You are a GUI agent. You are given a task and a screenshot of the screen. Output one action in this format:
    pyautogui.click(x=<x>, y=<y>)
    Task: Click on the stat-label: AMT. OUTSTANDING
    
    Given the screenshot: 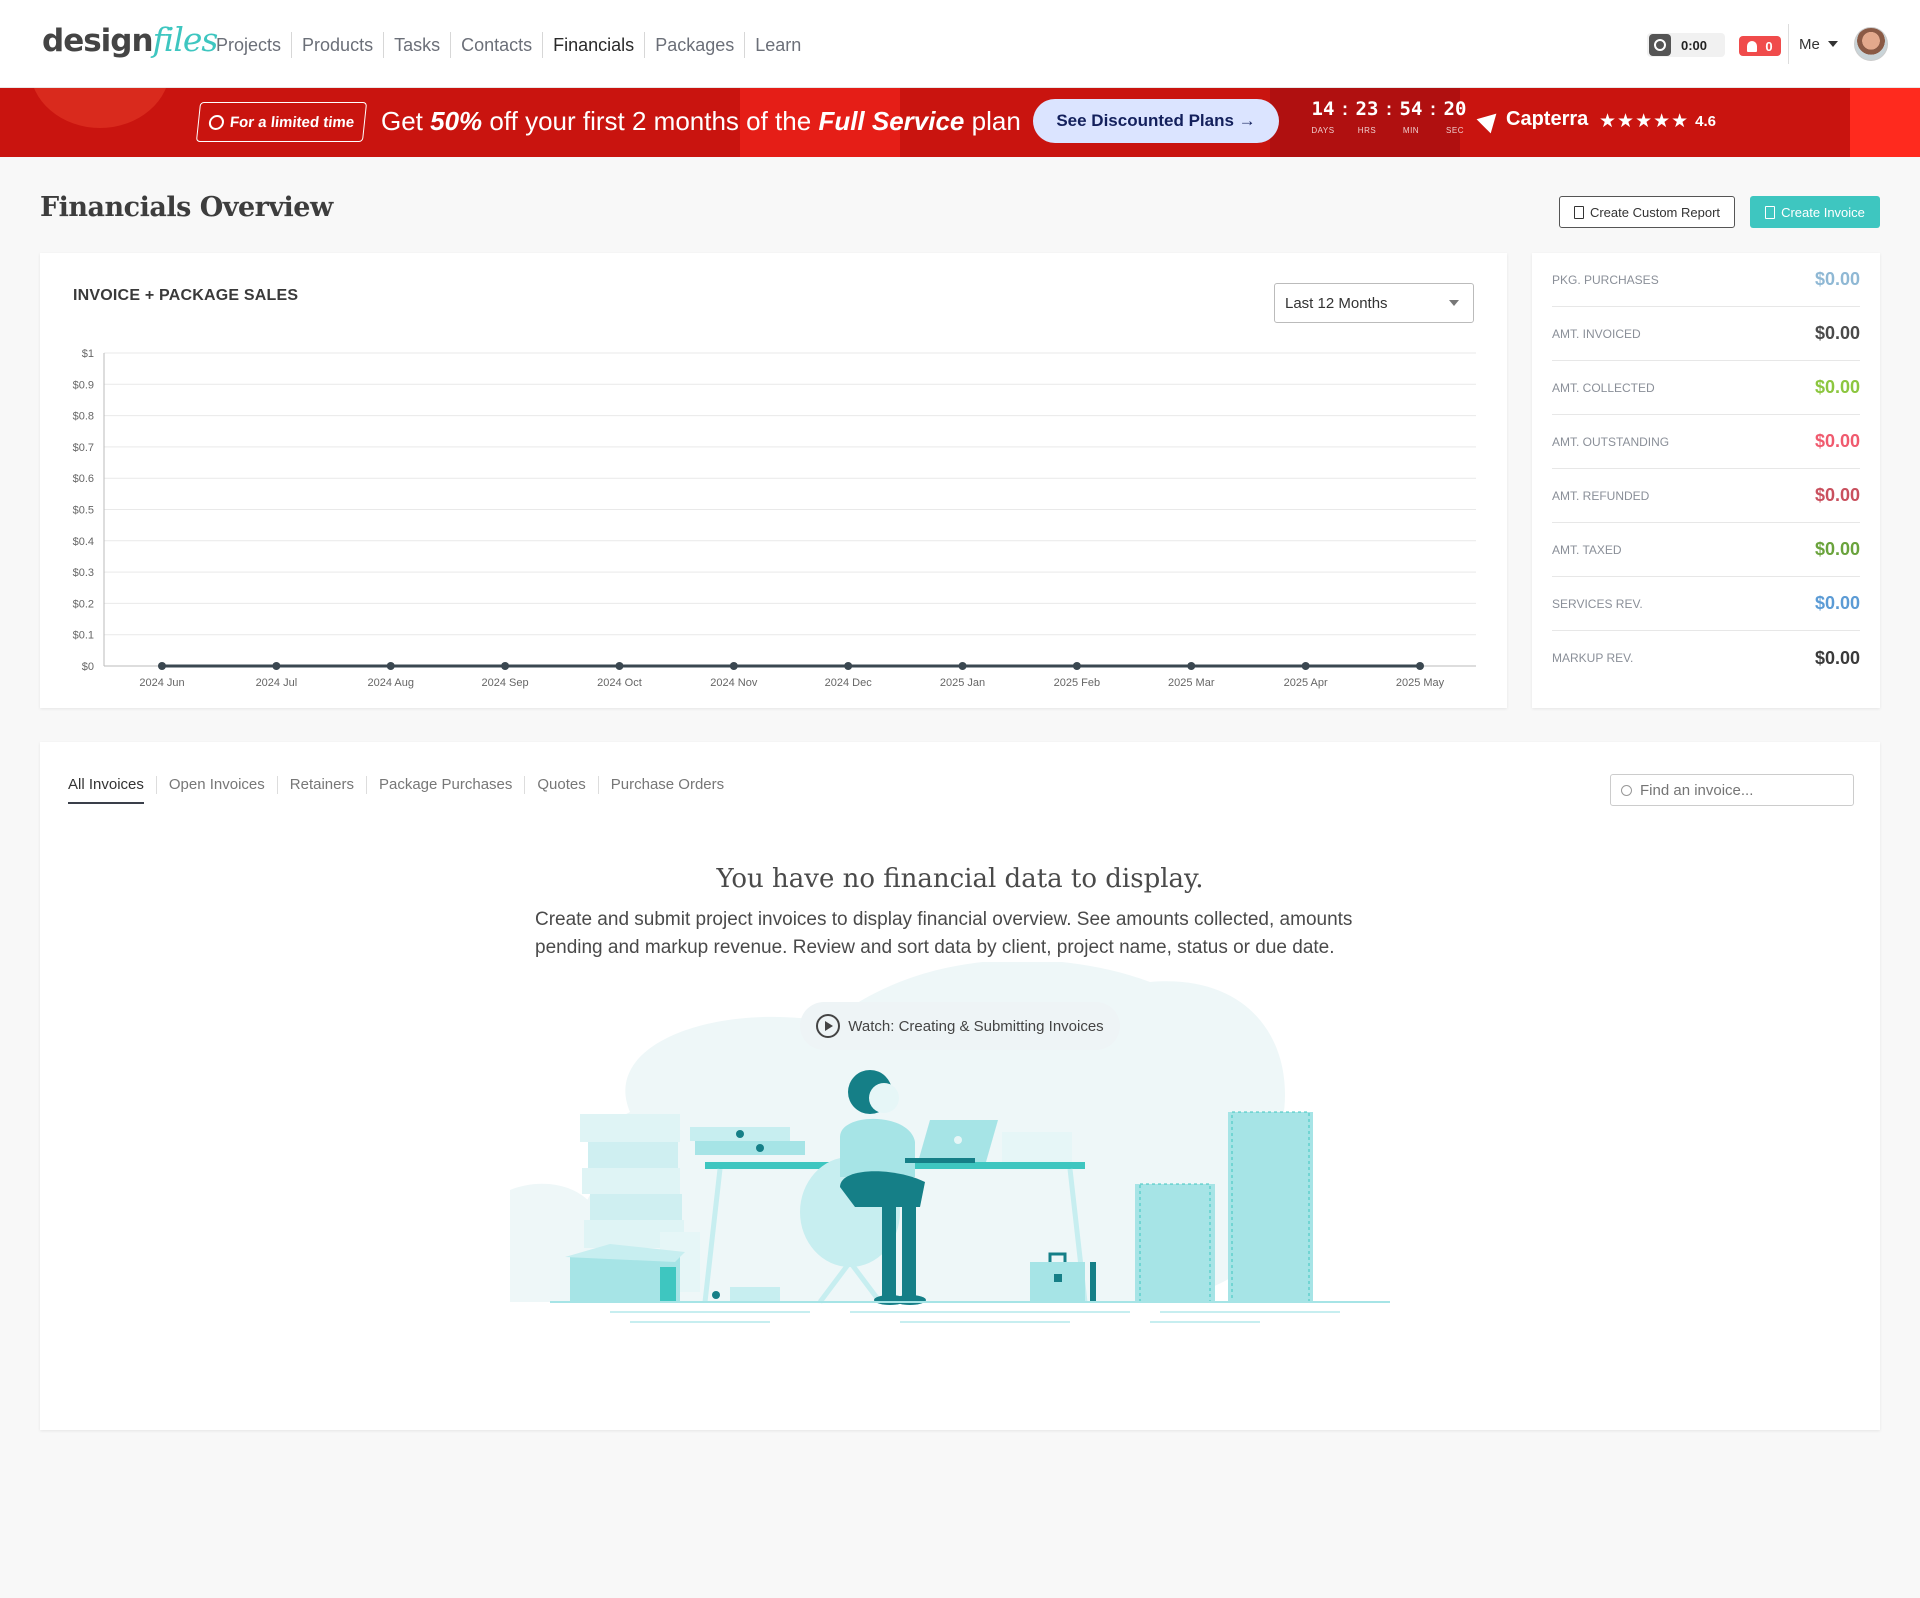 What is the action you would take?
    pyautogui.click(x=1611, y=441)
    